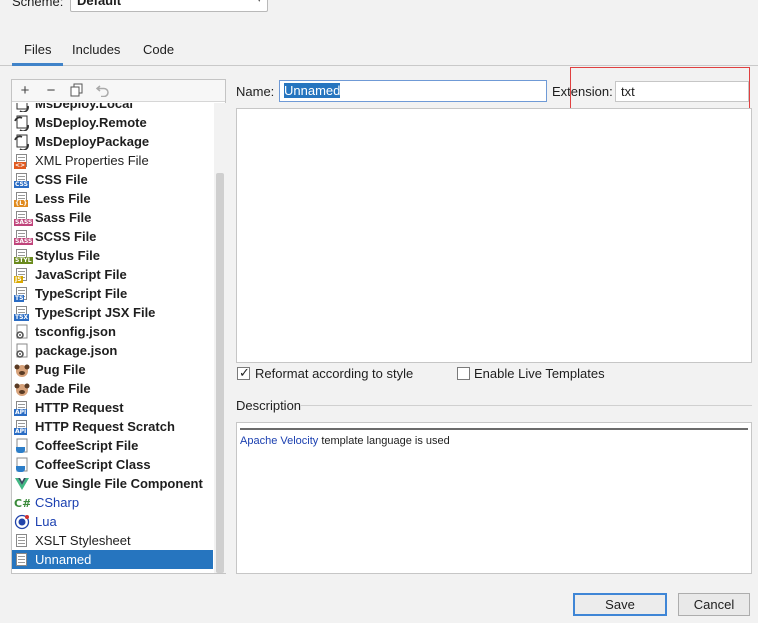 The image size is (758, 623). I want to click on list-item: CoffeeScript Class, so click(112, 464).